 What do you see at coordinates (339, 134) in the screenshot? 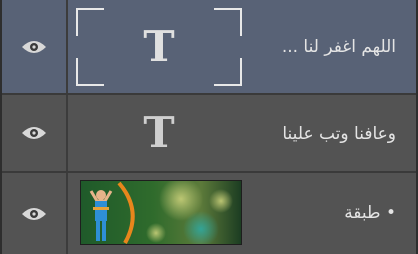
I see `layer-name-2: وعافنا وتب علينا` at bounding box center [339, 134].